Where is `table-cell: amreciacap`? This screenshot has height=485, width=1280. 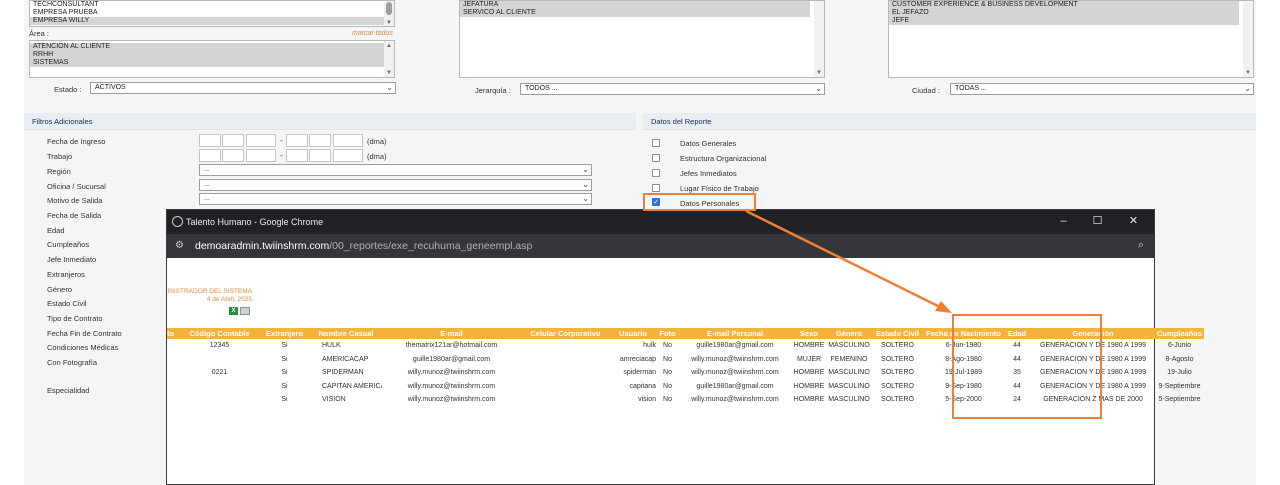
table-cell: amreciacap is located at coordinates (637, 359).